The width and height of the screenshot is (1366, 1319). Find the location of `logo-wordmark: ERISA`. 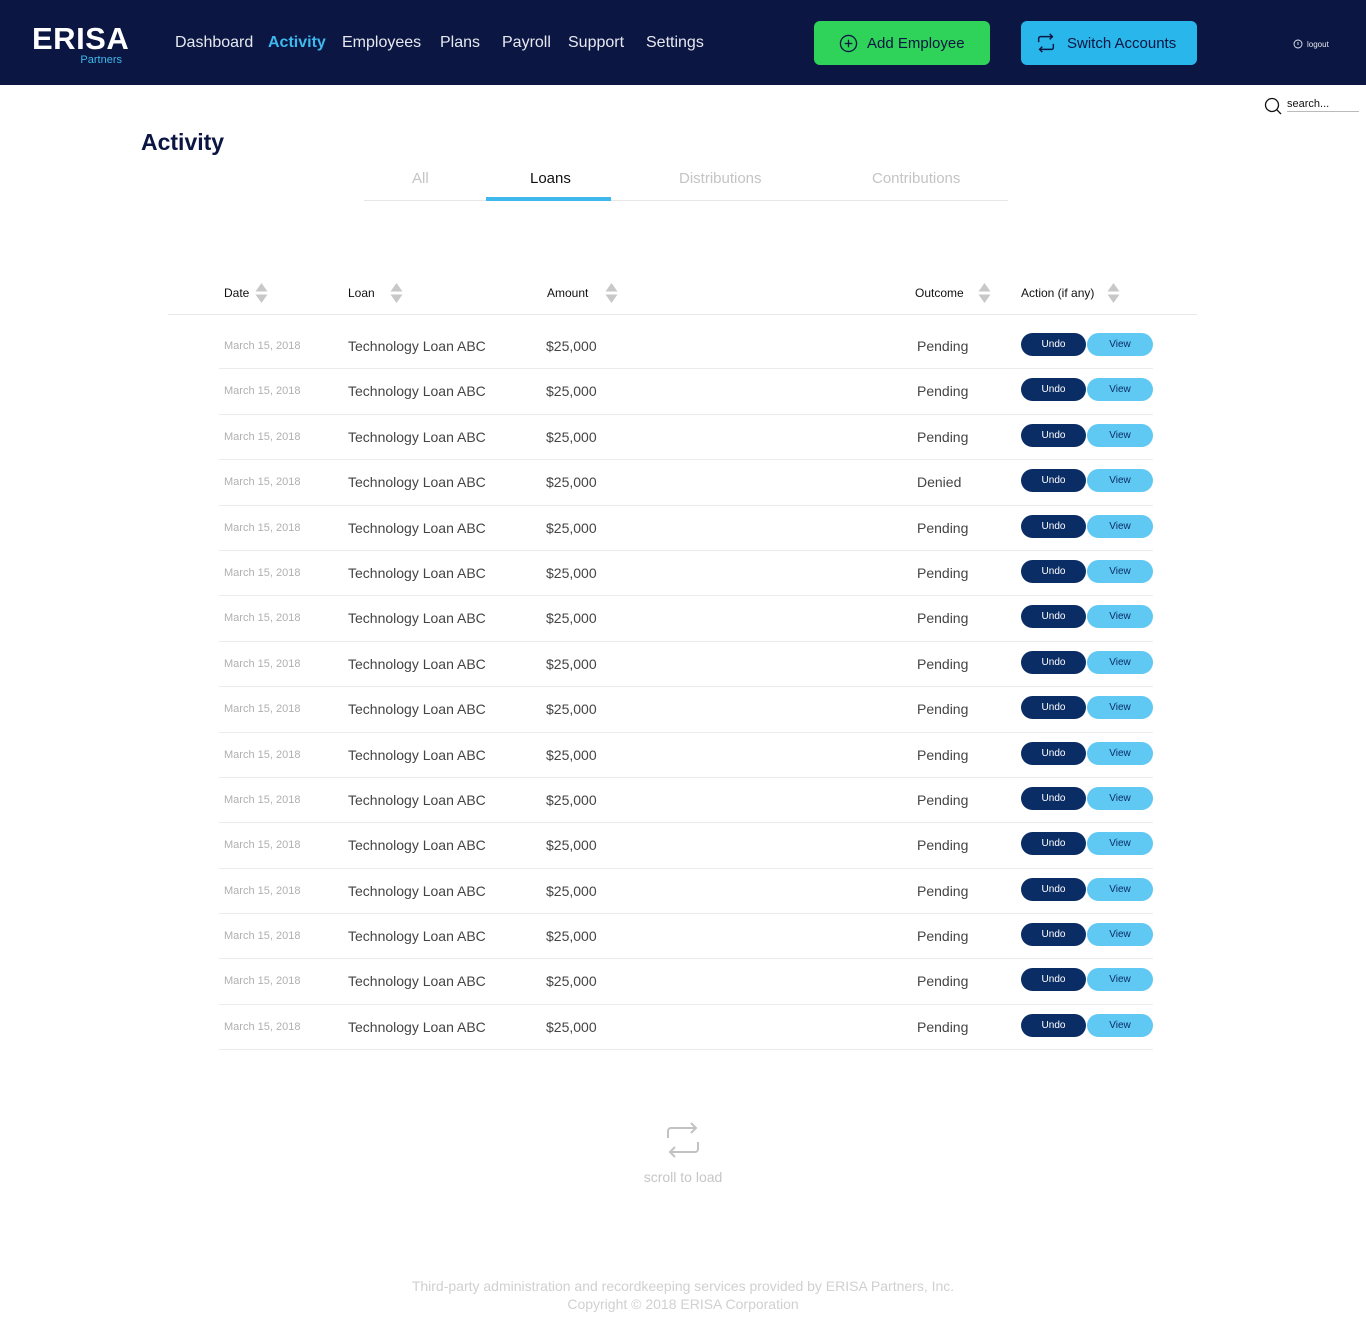

logo-wordmark: ERISA is located at coordinates (81, 38).